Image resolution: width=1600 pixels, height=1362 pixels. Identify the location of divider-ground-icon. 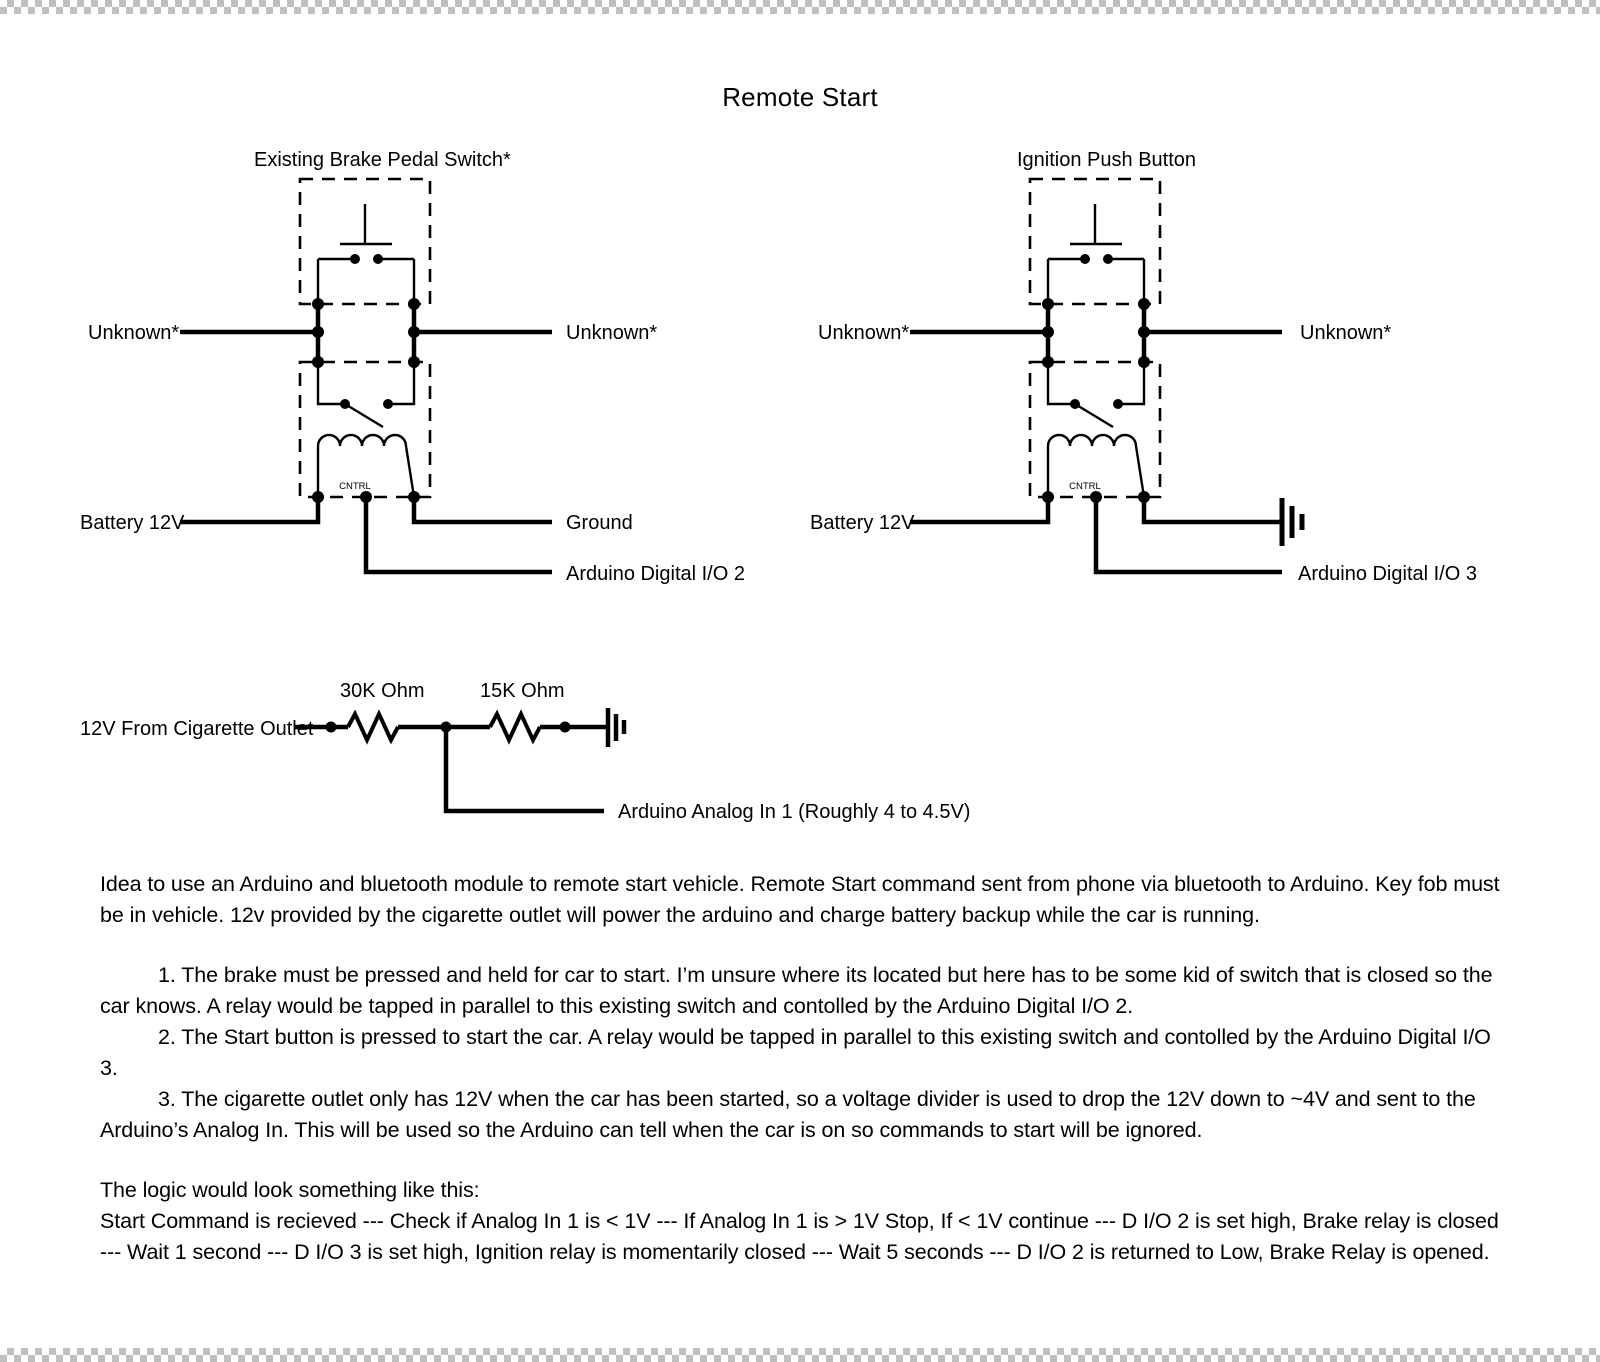
(616, 727).